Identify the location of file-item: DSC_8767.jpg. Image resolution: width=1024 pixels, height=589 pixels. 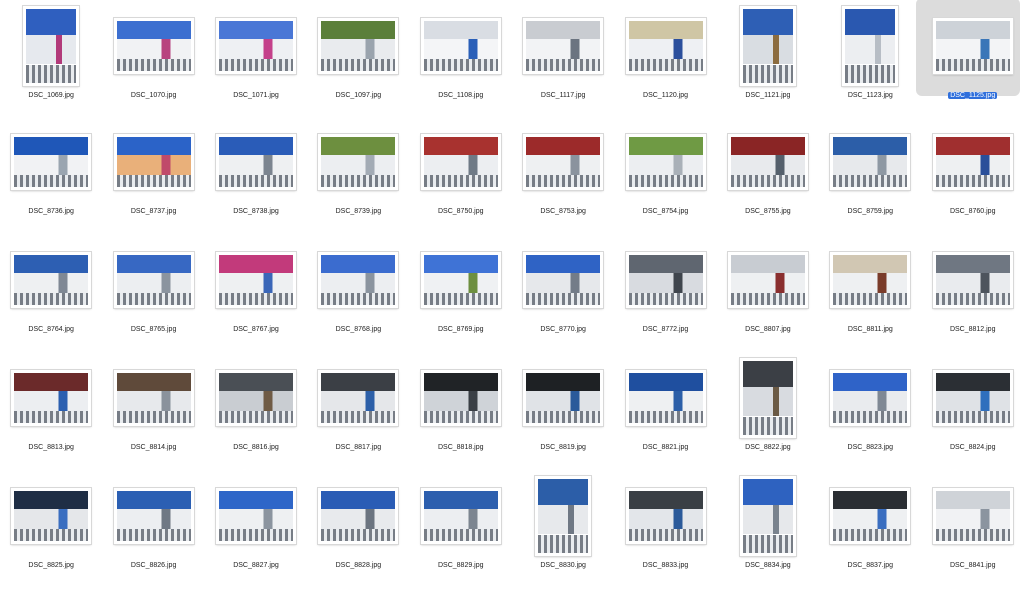
(256, 293).